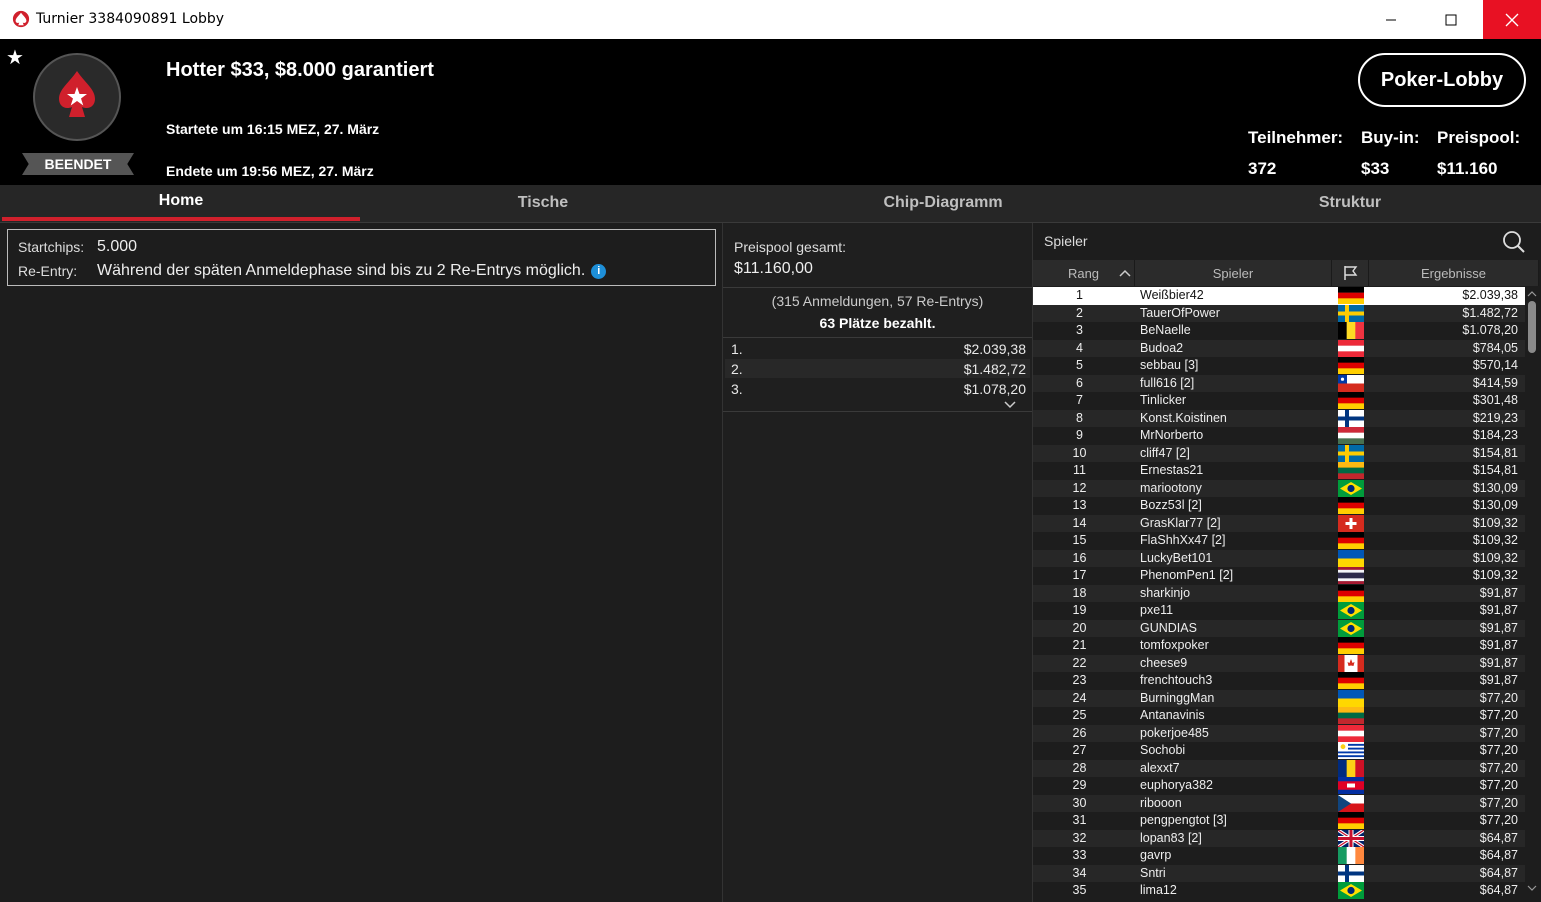  I want to click on favorite-star-icon: ★, so click(15, 57).